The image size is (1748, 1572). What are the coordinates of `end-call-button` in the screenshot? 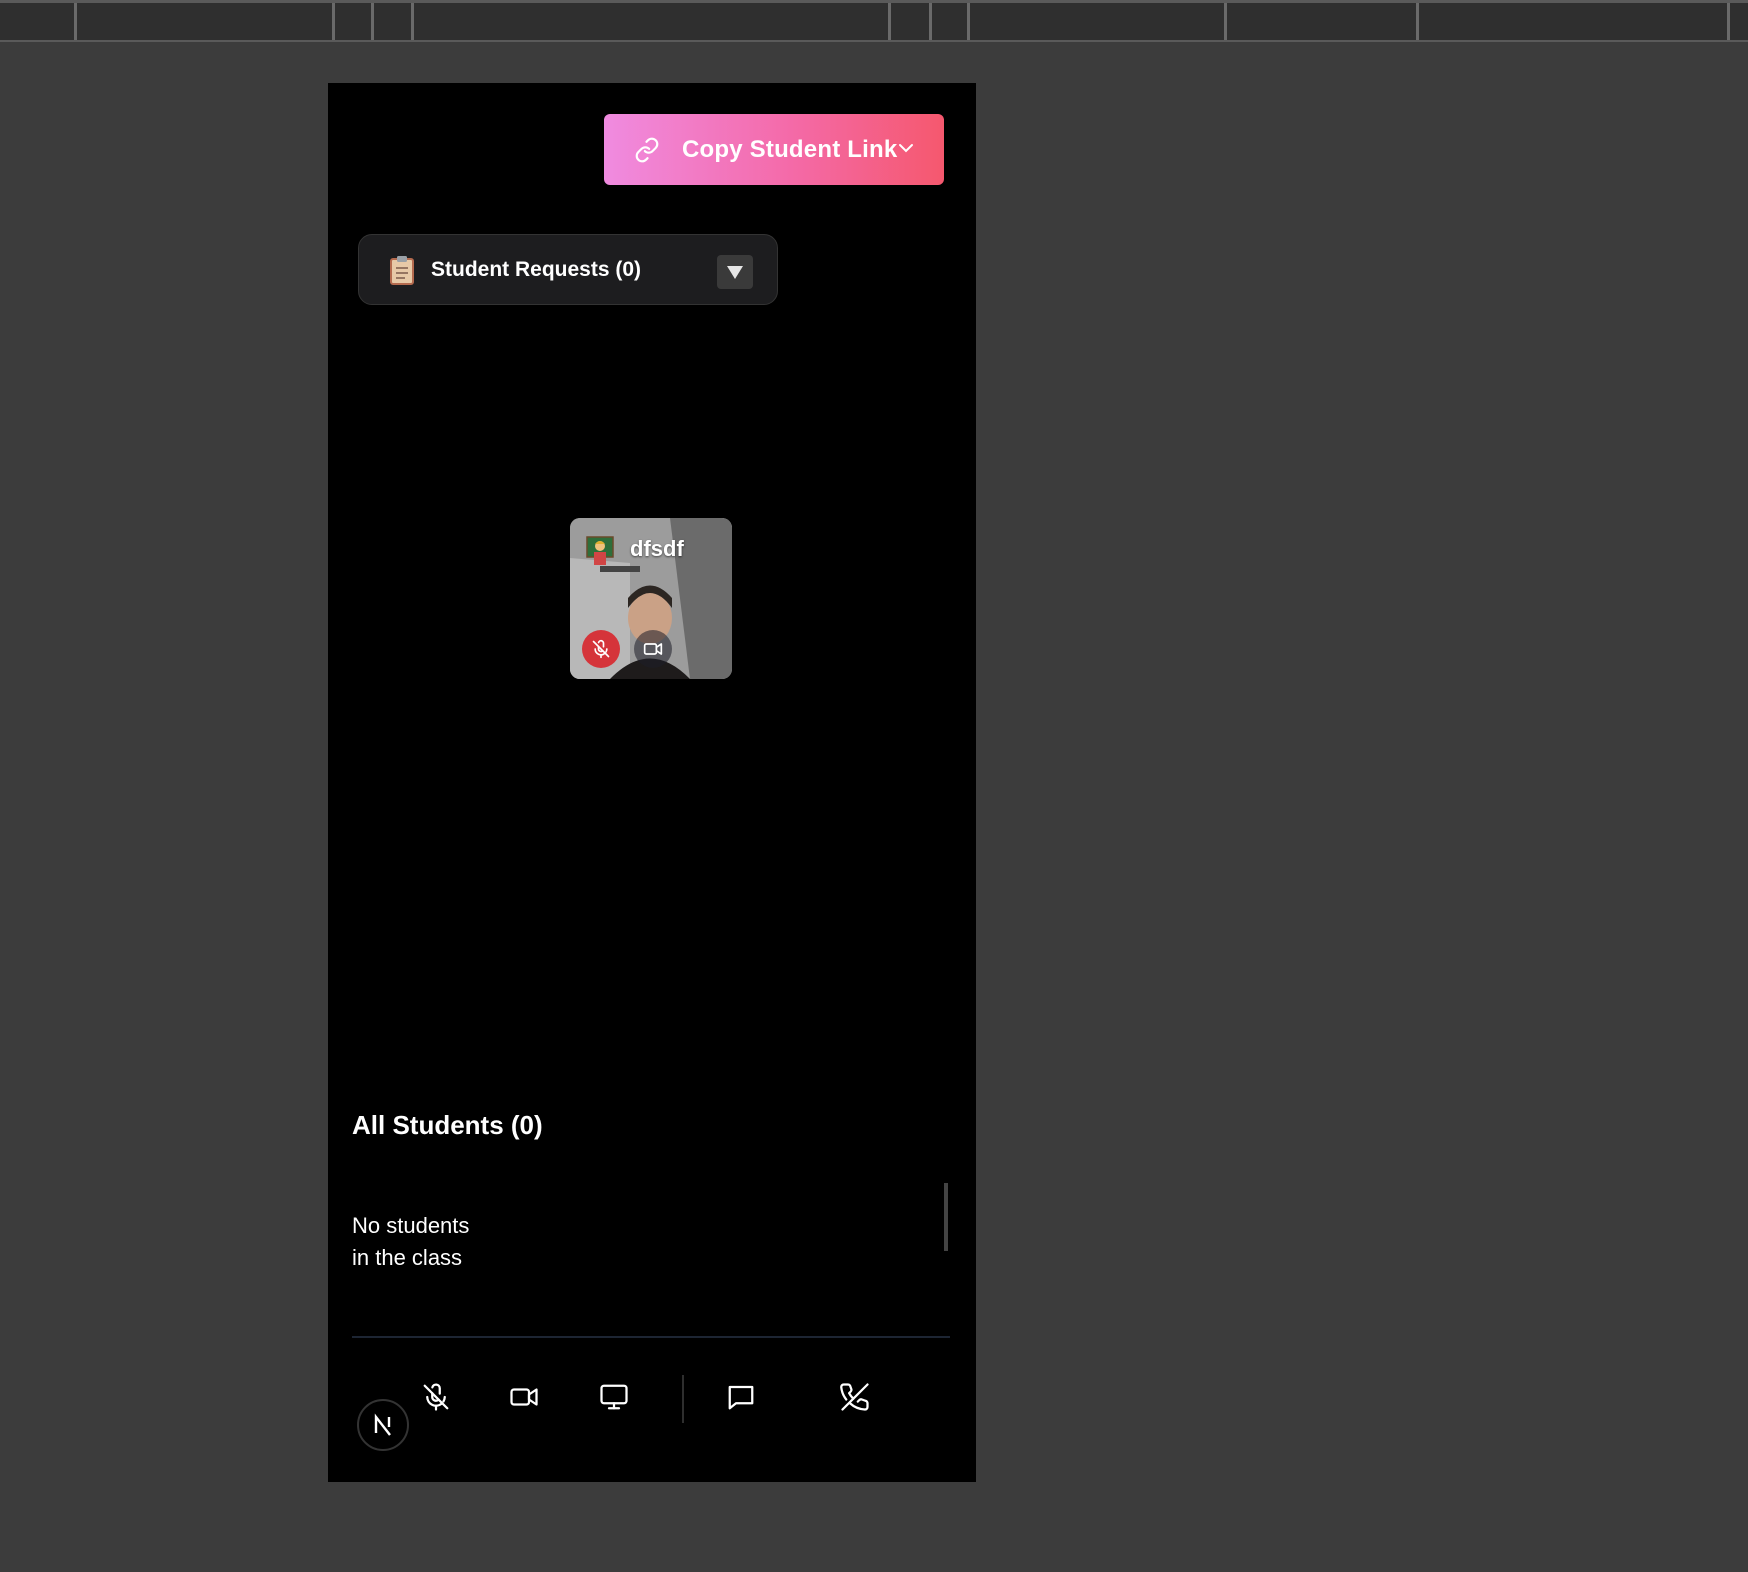 It's located at (855, 1397).